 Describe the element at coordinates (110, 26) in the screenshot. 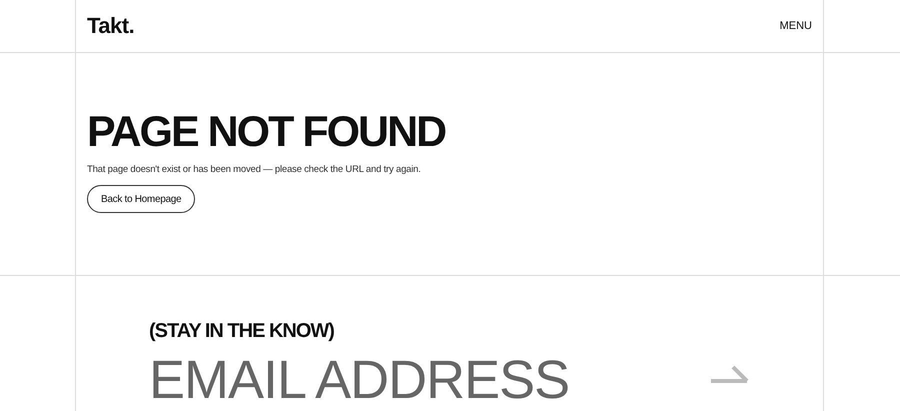

I see `logo: Takt.` at that location.